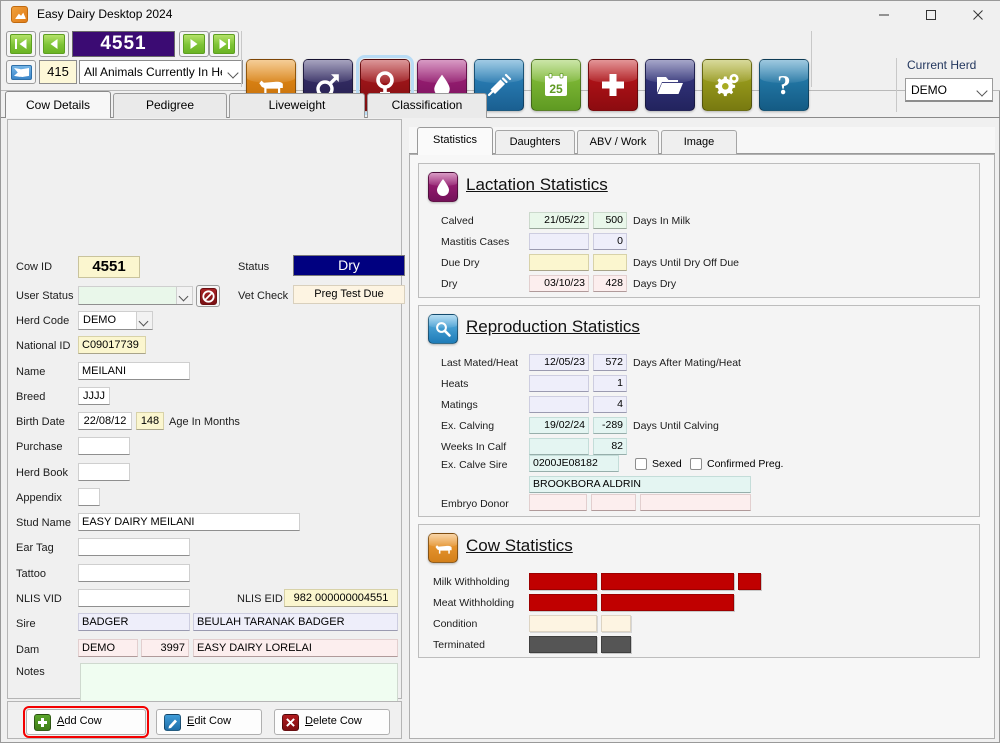 Image resolution: width=1000 pixels, height=743 pixels. What do you see at coordinates (641, 464) in the screenshot?
I see `sexed-checkbox` at bounding box center [641, 464].